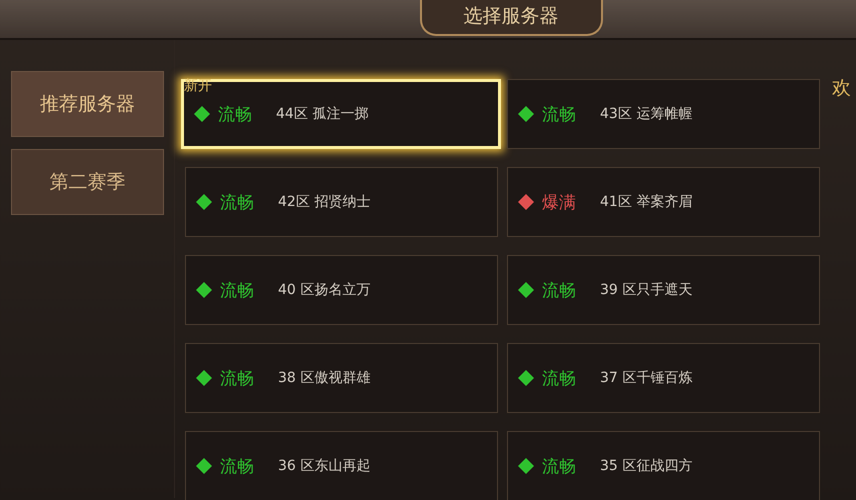  What do you see at coordinates (559, 203) in the screenshot?
I see `status-label: 爆满` at bounding box center [559, 203].